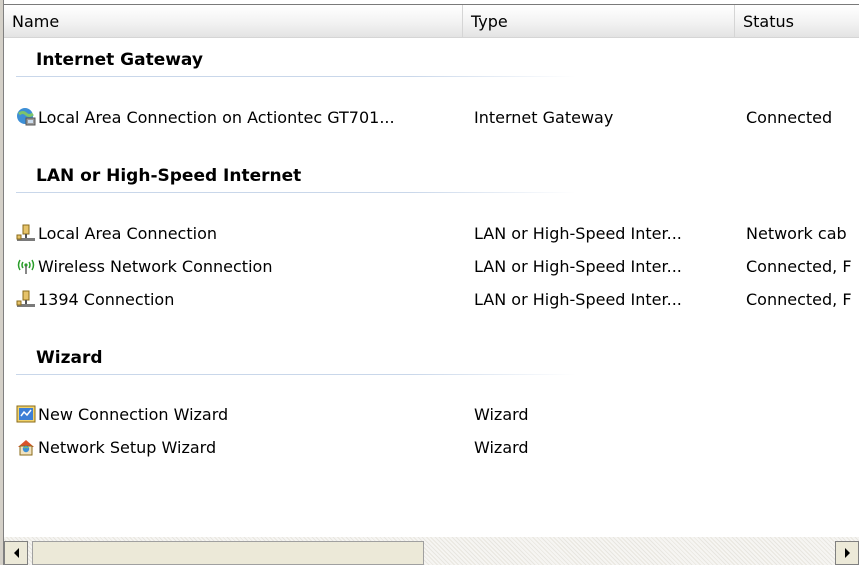 Image resolution: width=859 pixels, height=565 pixels. Describe the element at coordinates (127, 447) in the screenshot. I see `item-name: Network Setup Wizard` at that location.